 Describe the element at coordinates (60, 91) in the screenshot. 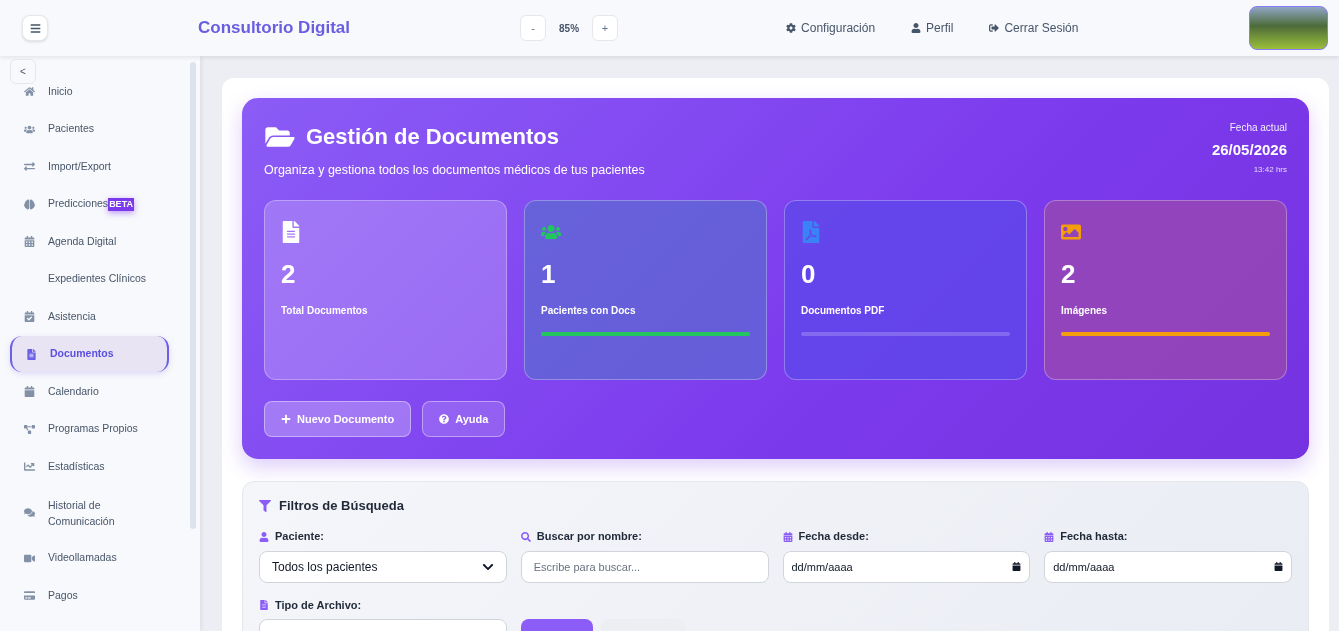

I see `sidebar-label: Inicio` at that location.